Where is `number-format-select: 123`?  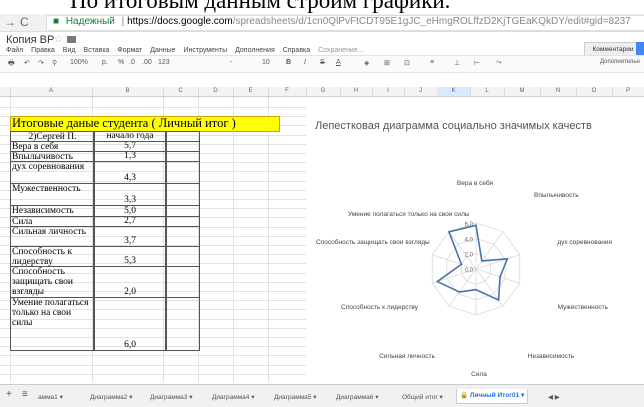 number-format-select: 123 is located at coordinates (164, 62).